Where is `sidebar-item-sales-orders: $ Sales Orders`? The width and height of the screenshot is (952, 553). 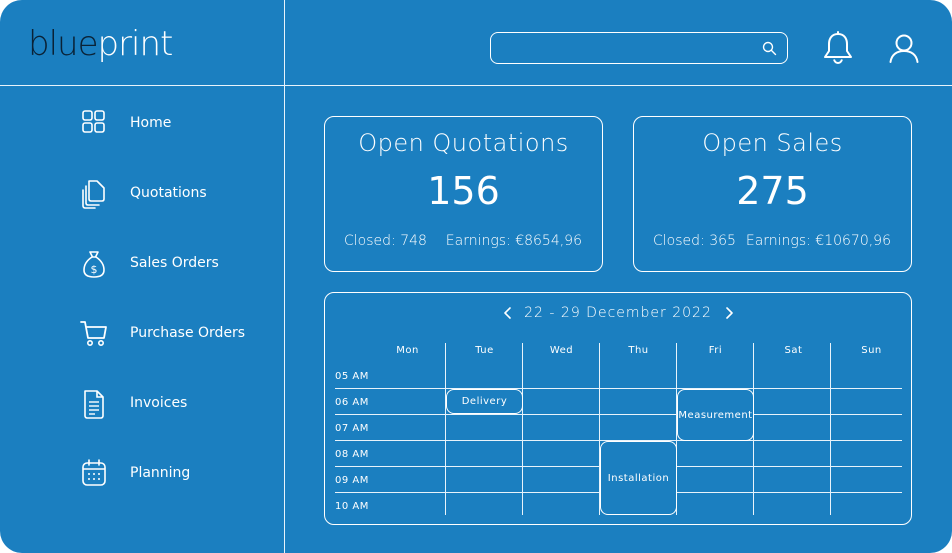
sidebar-item-sales-orders: $ Sales Orders is located at coordinates (180, 265).